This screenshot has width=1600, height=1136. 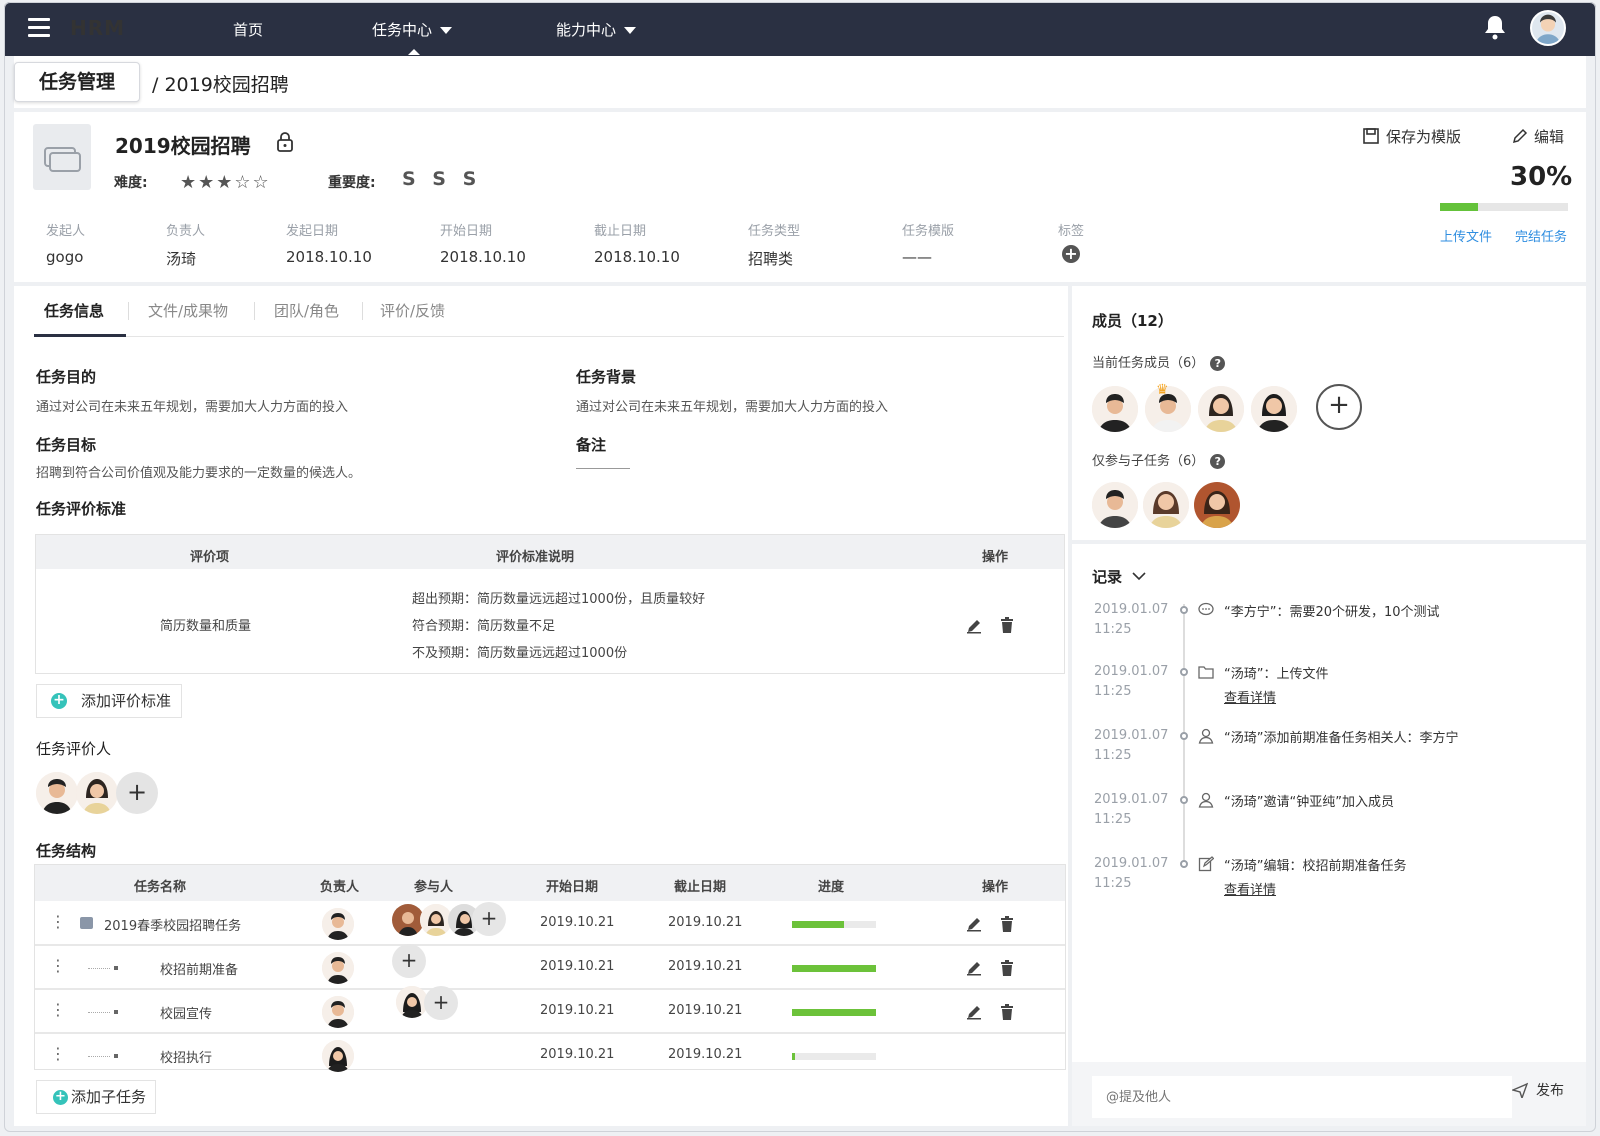 What do you see at coordinates (1339, 407) in the screenshot?
I see `add-member-button: +` at bounding box center [1339, 407].